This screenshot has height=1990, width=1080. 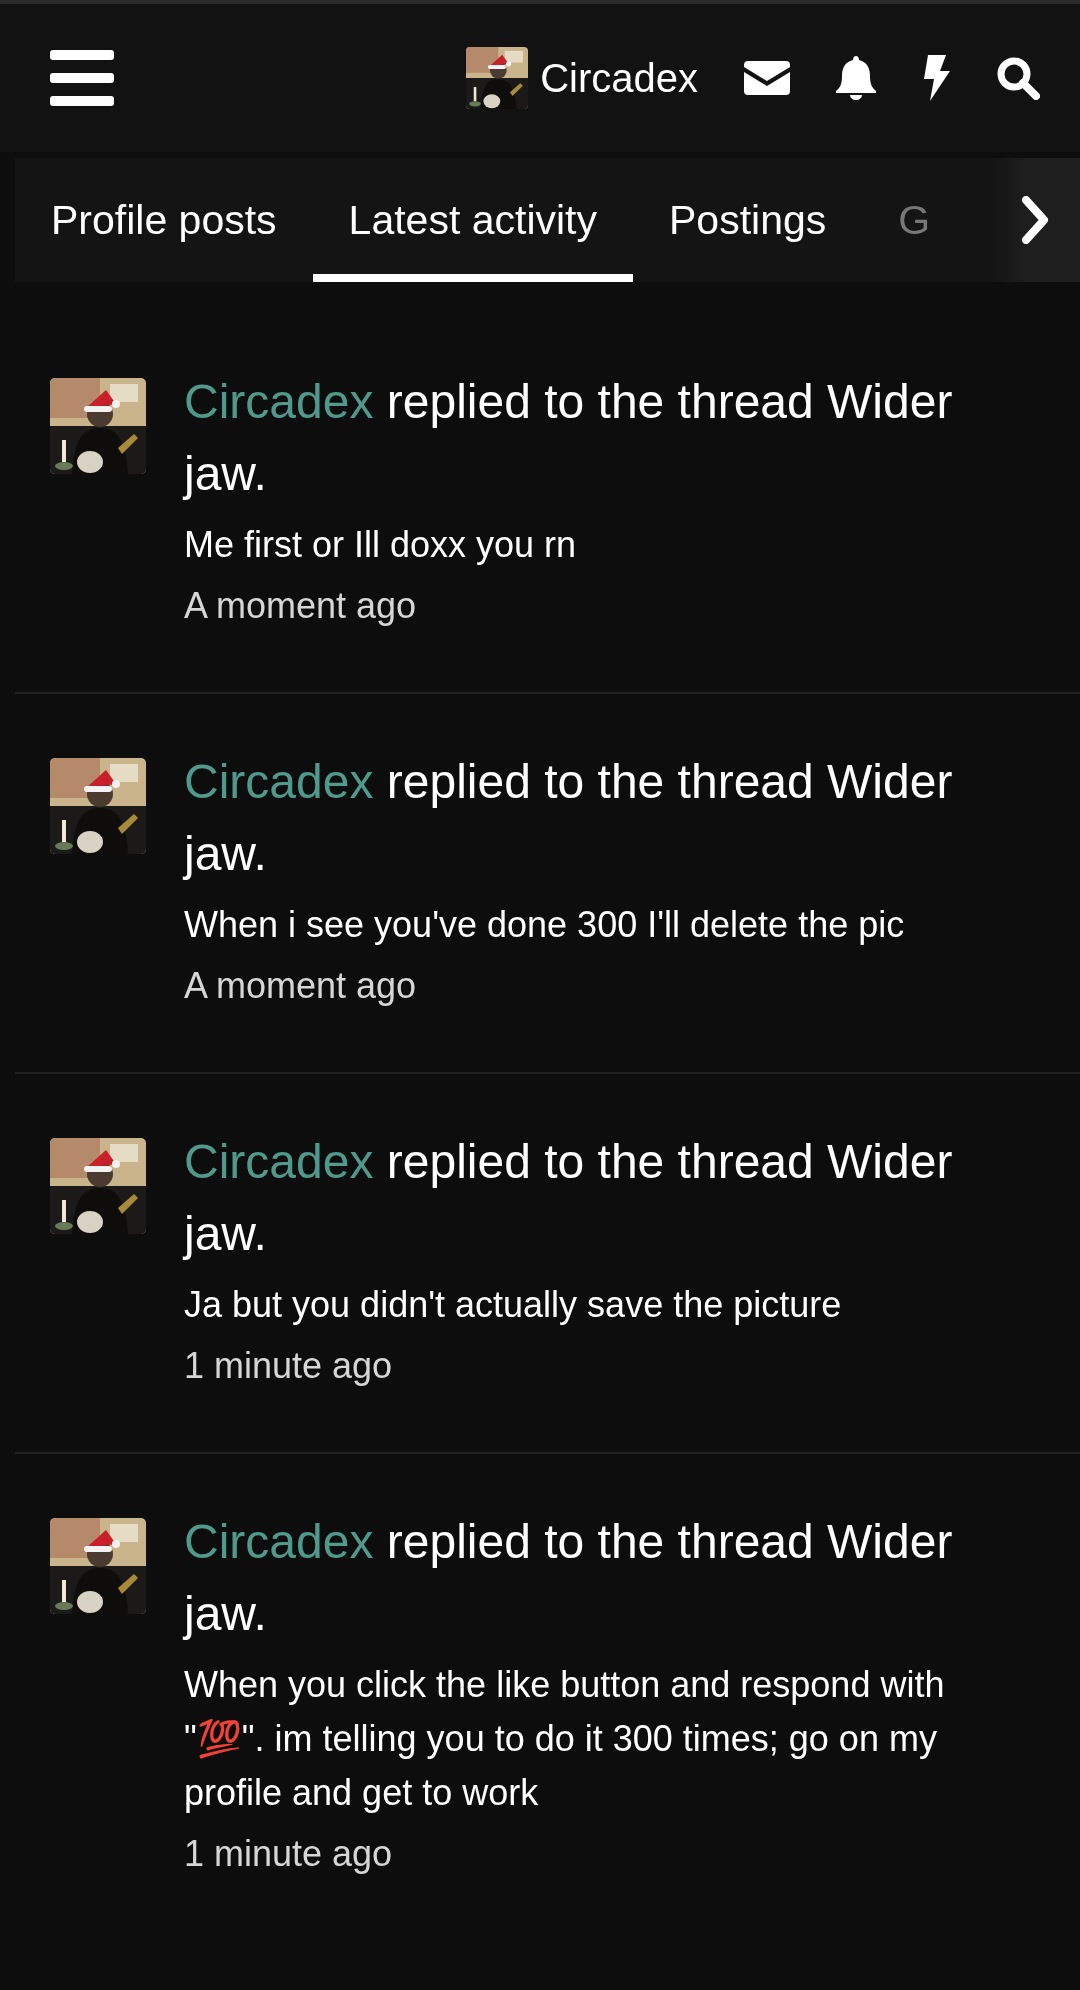 What do you see at coordinates (748, 220) in the screenshot?
I see `tab: Postings` at bounding box center [748, 220].